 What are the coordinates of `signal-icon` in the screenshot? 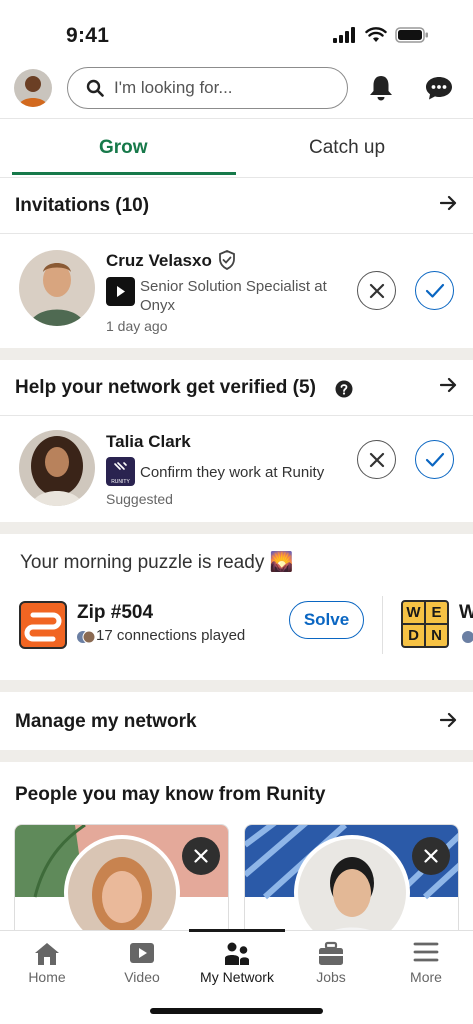 It's located at (344, 35).